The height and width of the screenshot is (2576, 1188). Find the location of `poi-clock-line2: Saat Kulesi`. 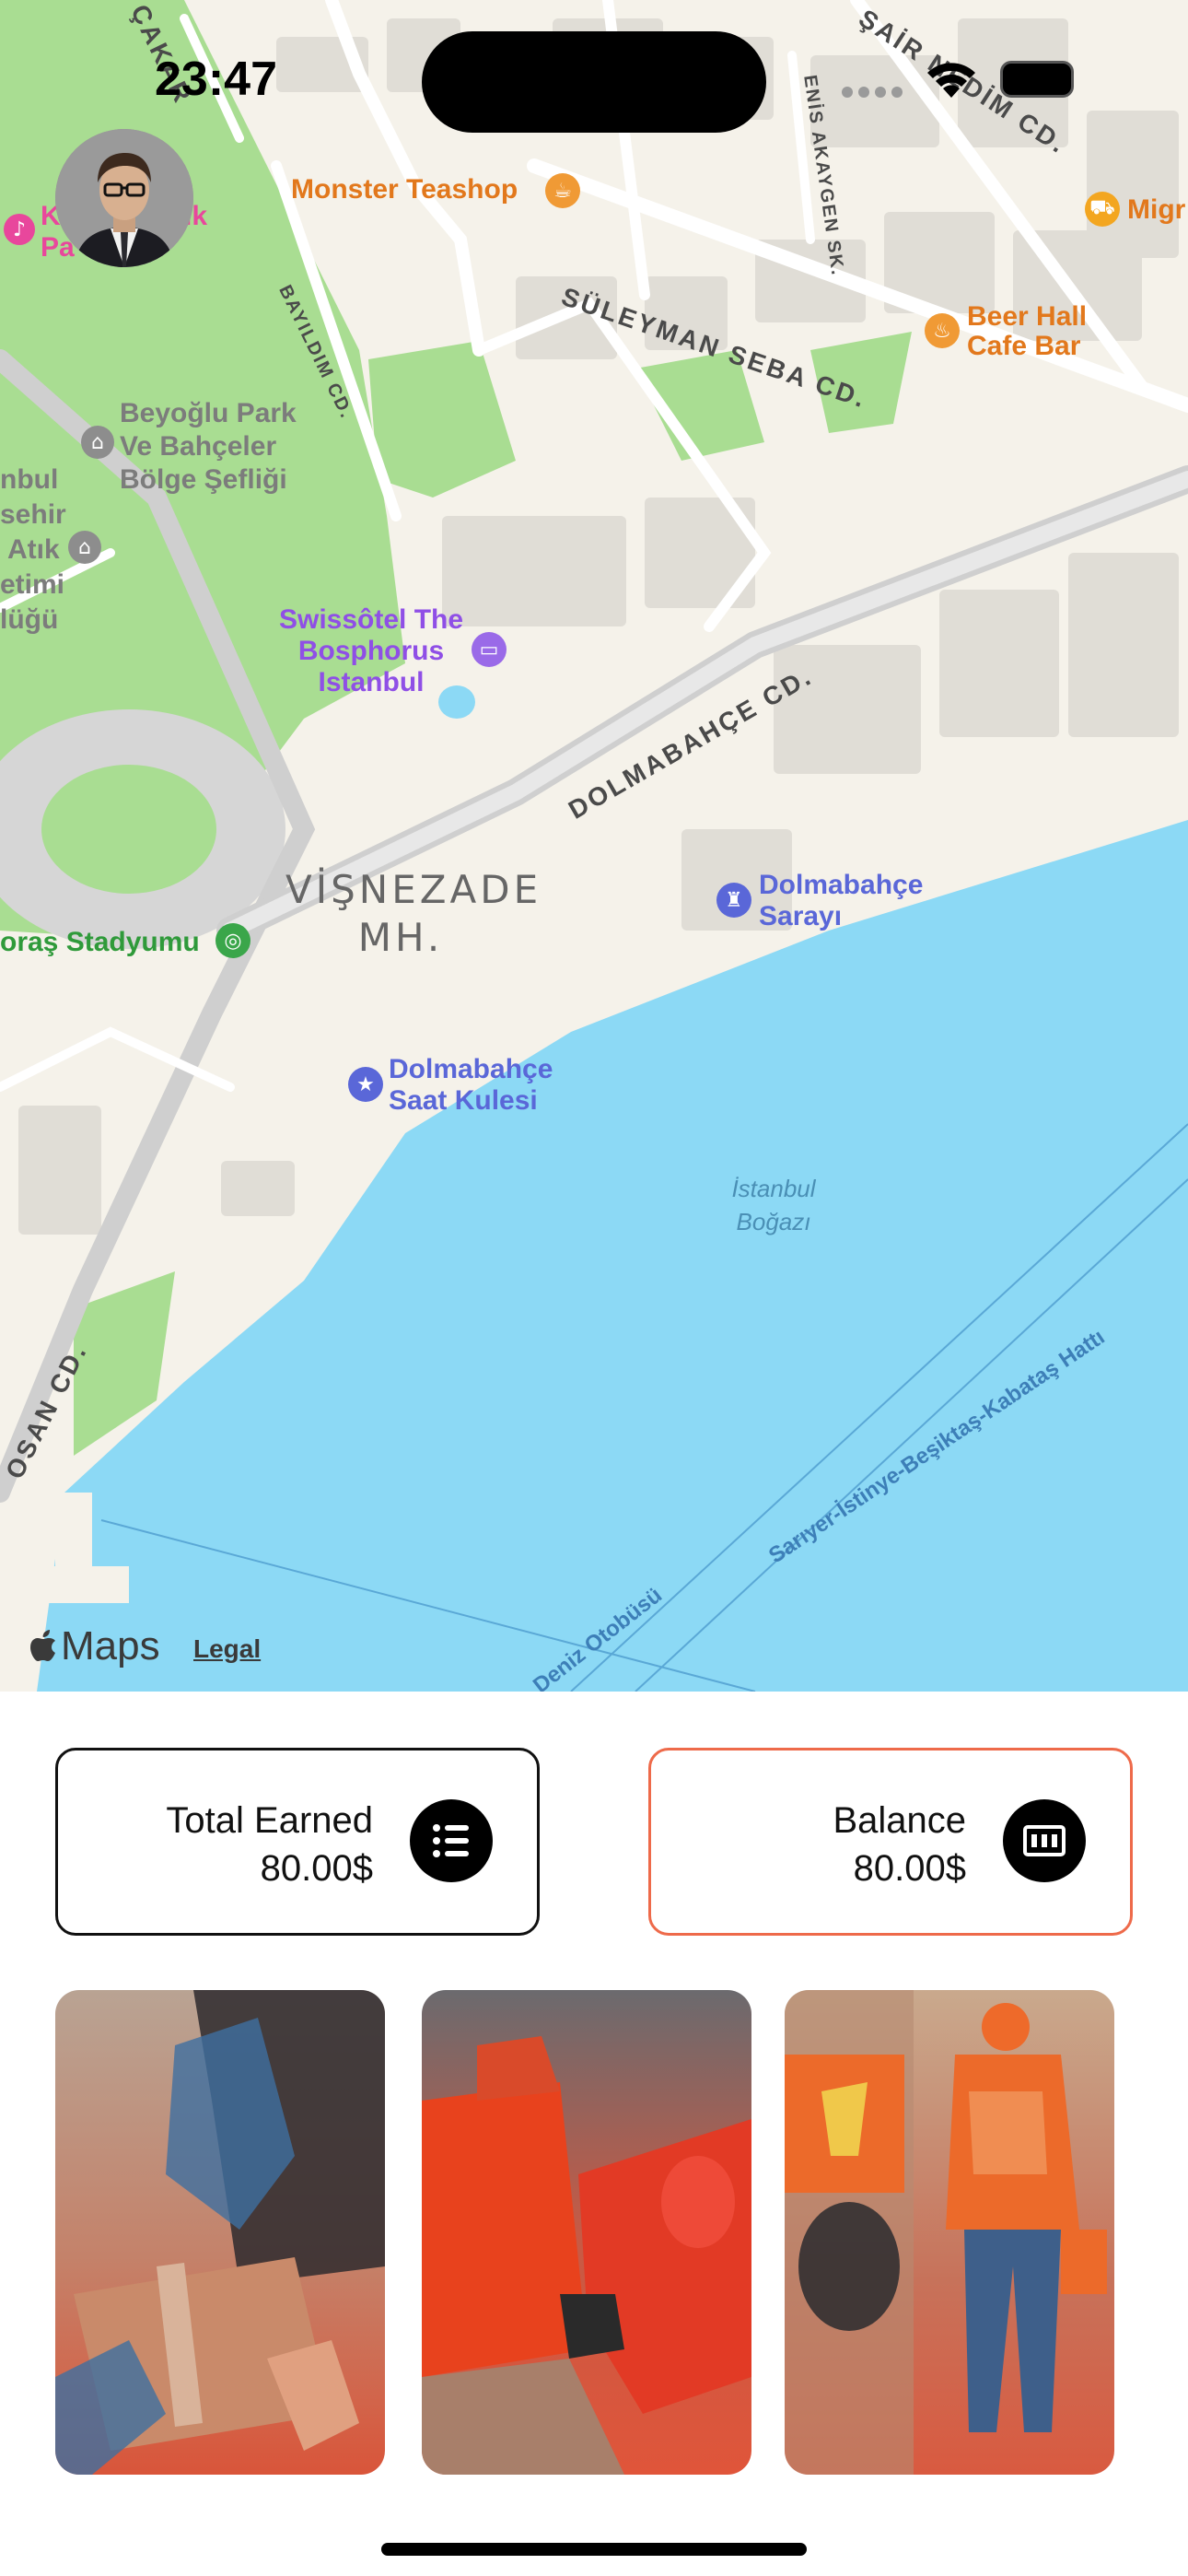

poi-clock-line2: Saat Kulesi is located at coordinates (463, 1101).